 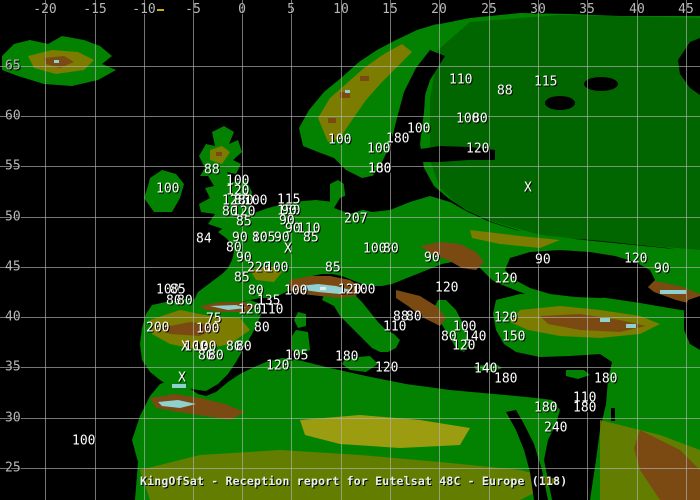 I want to click on longitude-label: 30, so click(x=538, y=9).